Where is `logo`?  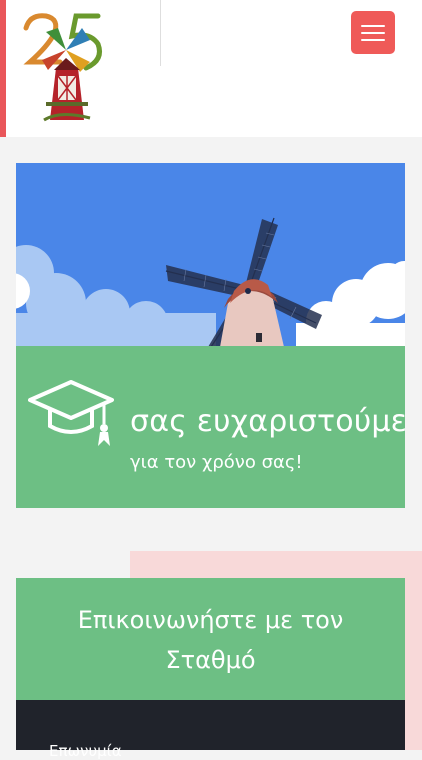
logo is located at coordinates (66, 66).